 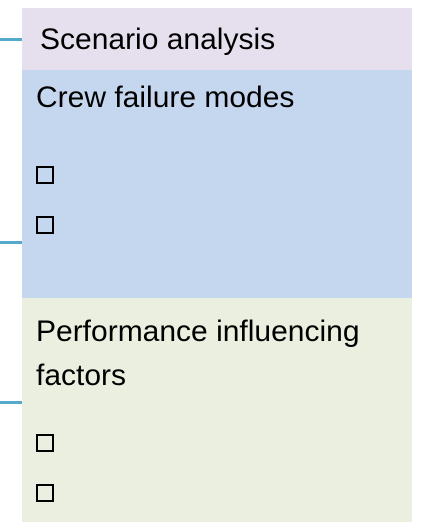 I want to click on scenario-analysis-title: Scenario analysis, so click(x=158, y=39).